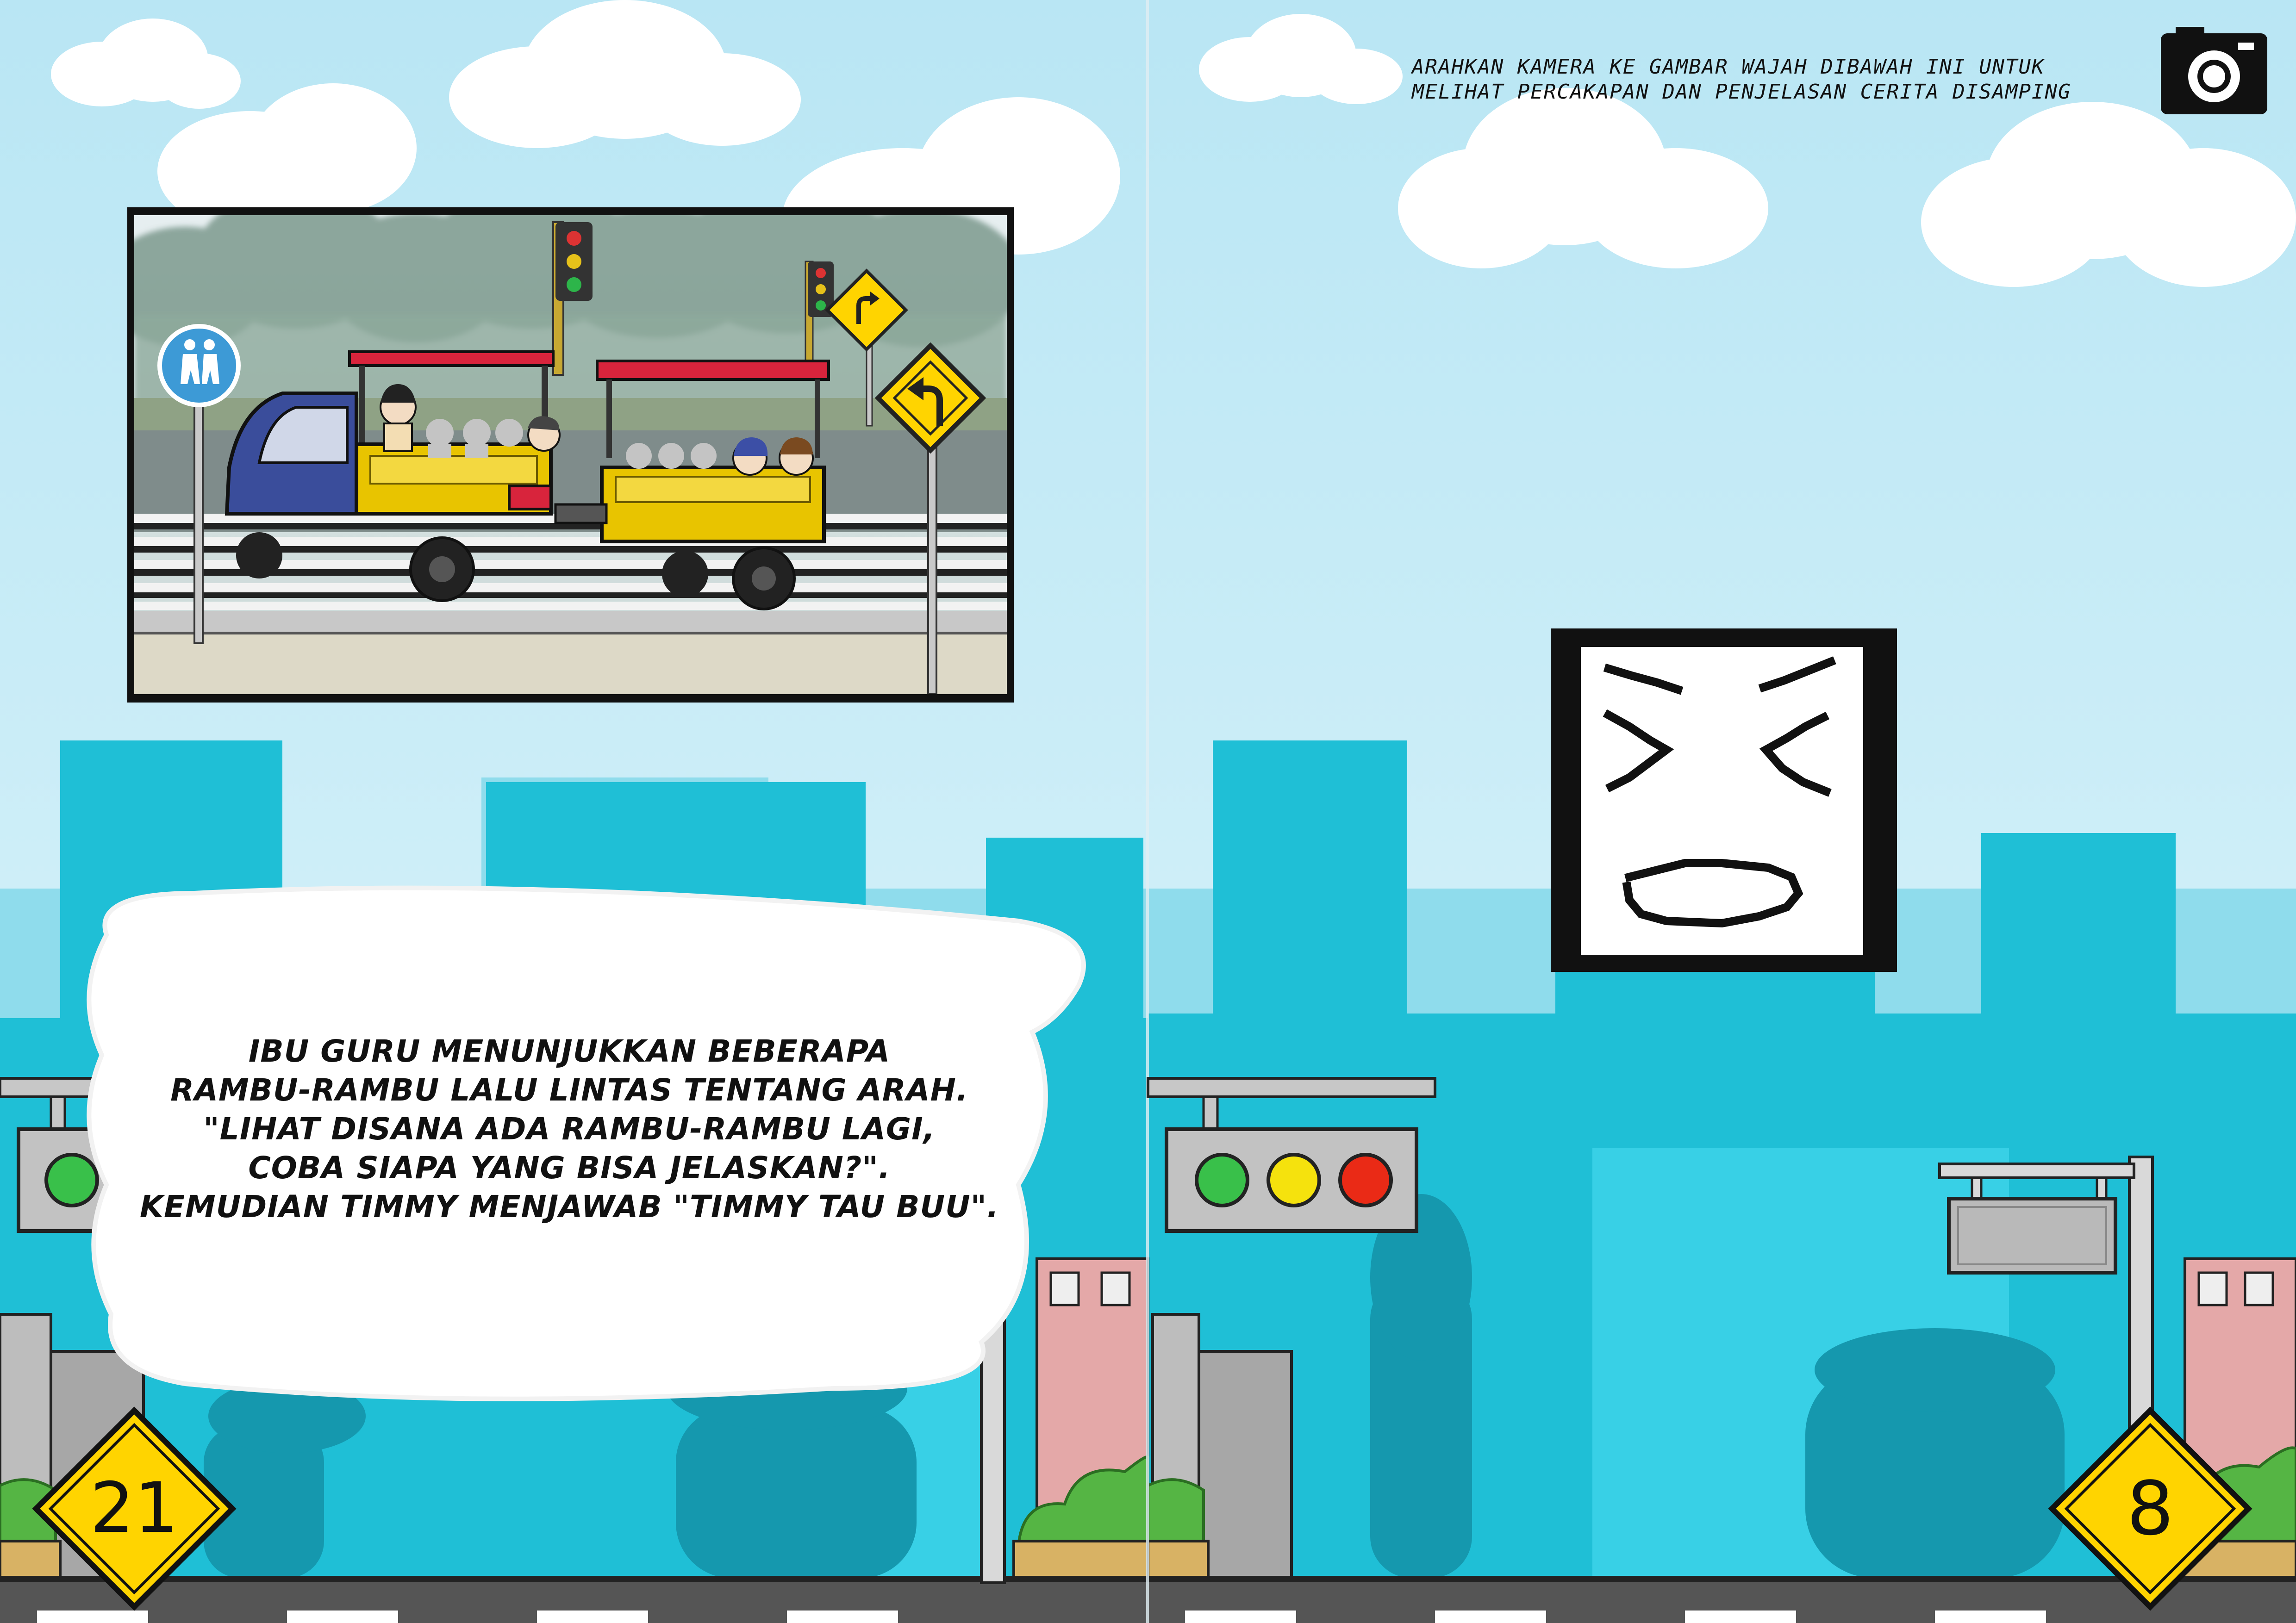 The width and height of the screenshot is (2296, 1623). I want to click on page-number-left: 21, so click(134, 1508).